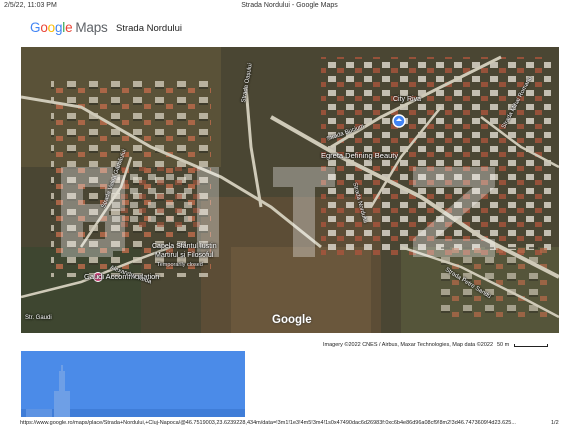  Describe the element at coordinates (44, 27) in the screenshot. I see `logo-letter-2: o` at that location.